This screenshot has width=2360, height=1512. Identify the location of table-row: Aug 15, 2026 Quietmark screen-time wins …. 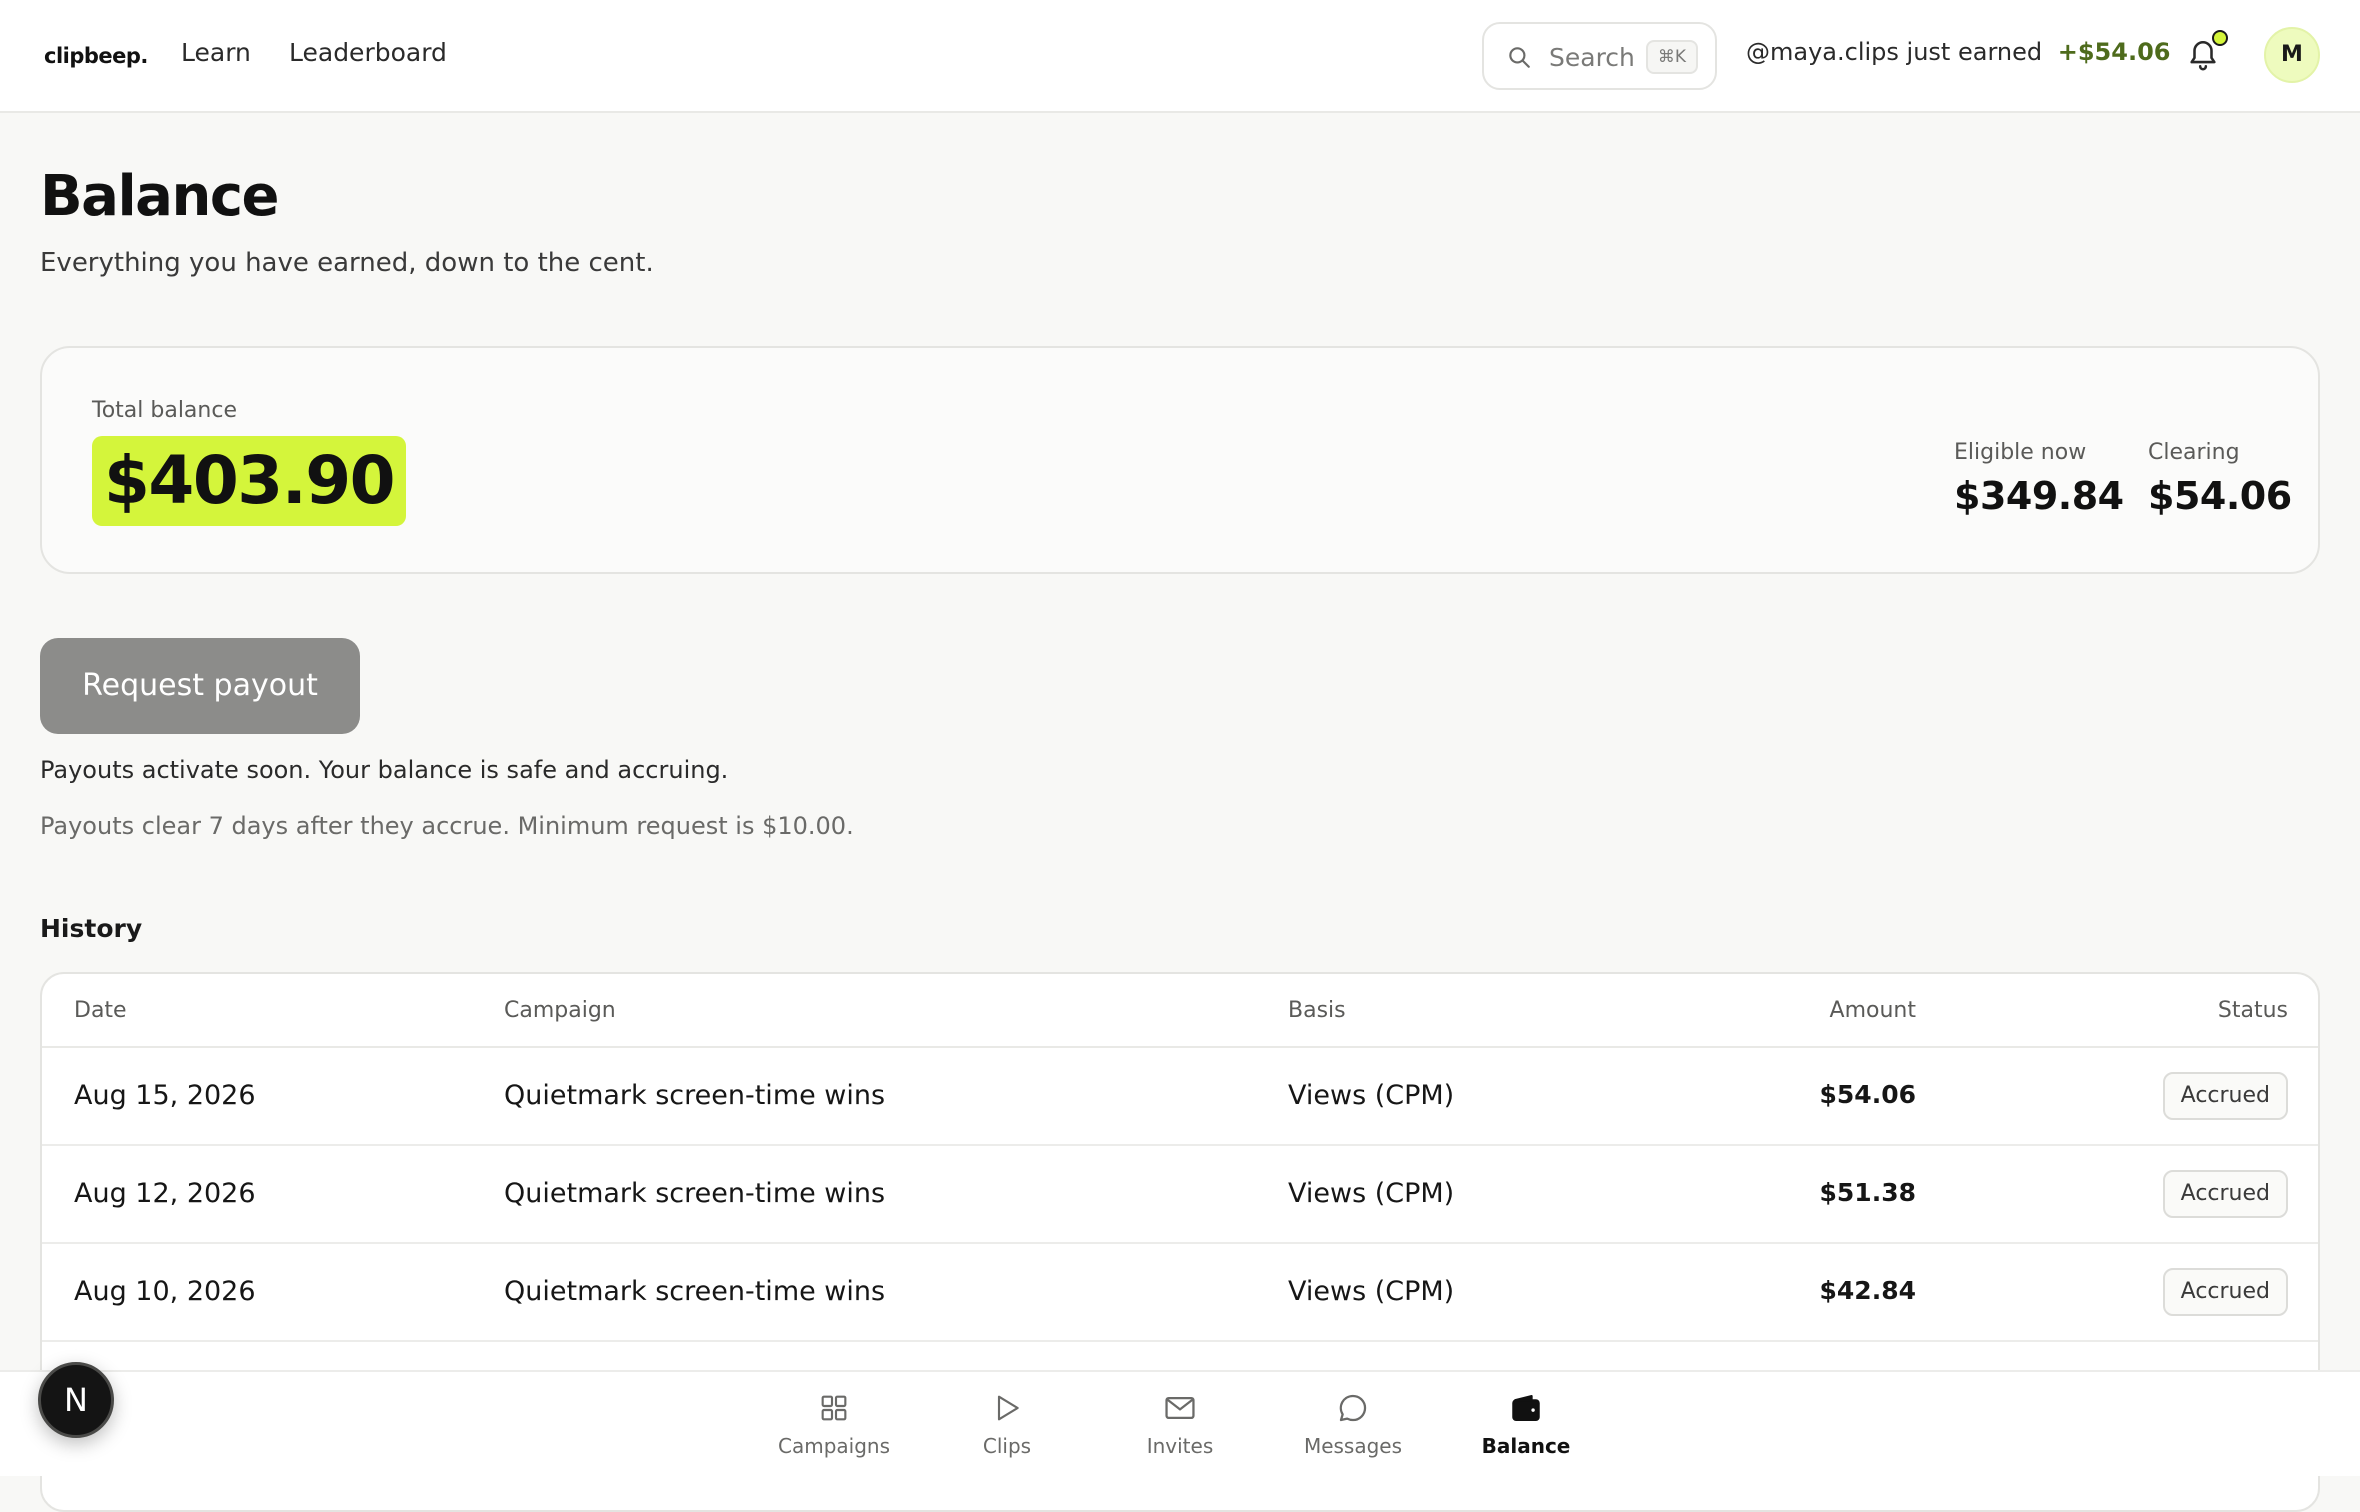
(1180, 1097).